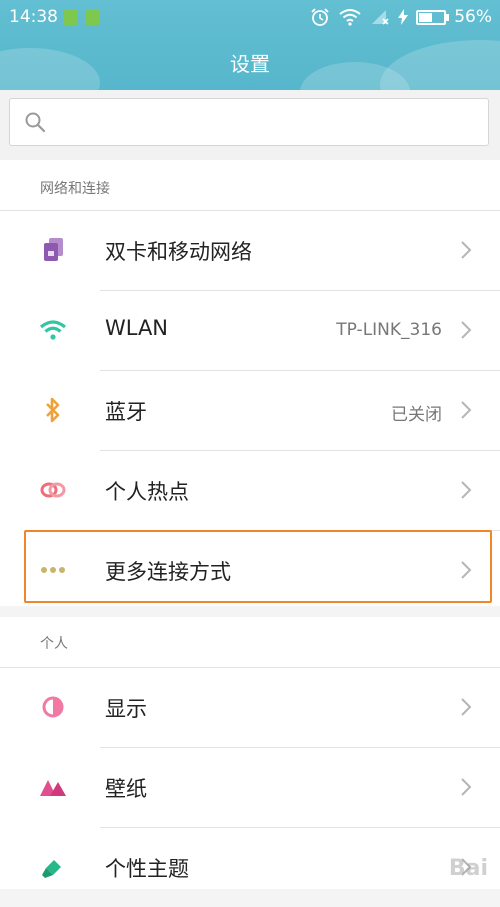 The image size is (500, 907). I want to click on wifi-icon, so click(53, 330).